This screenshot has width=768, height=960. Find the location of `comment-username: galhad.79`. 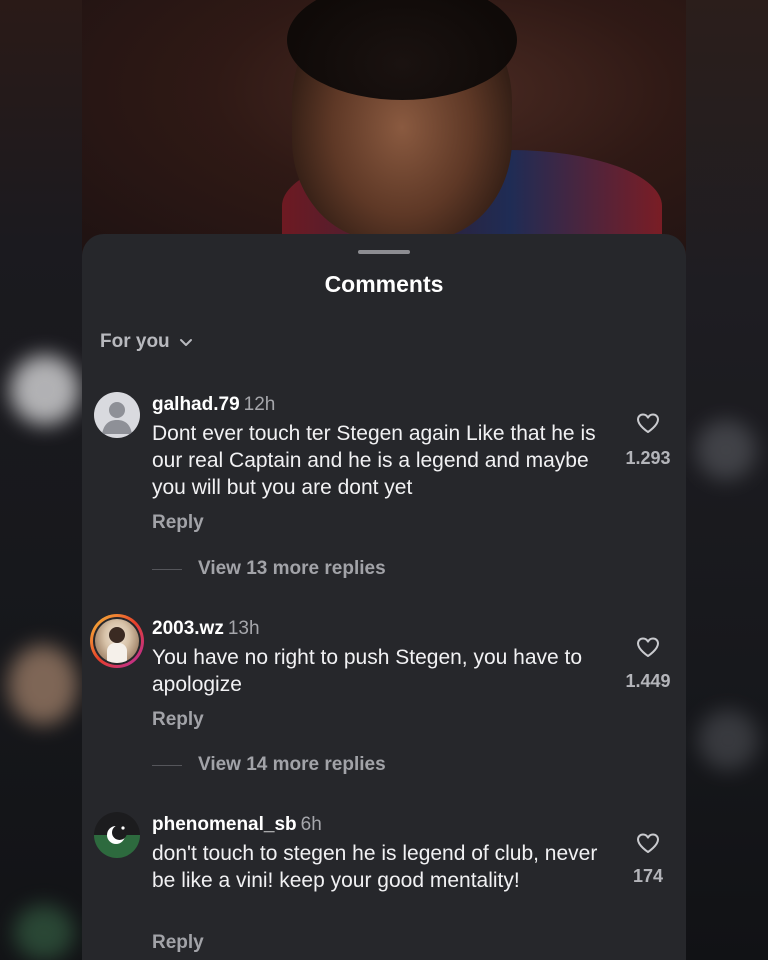

comment-username: galhad.79 is located at coordinates (196, 404).